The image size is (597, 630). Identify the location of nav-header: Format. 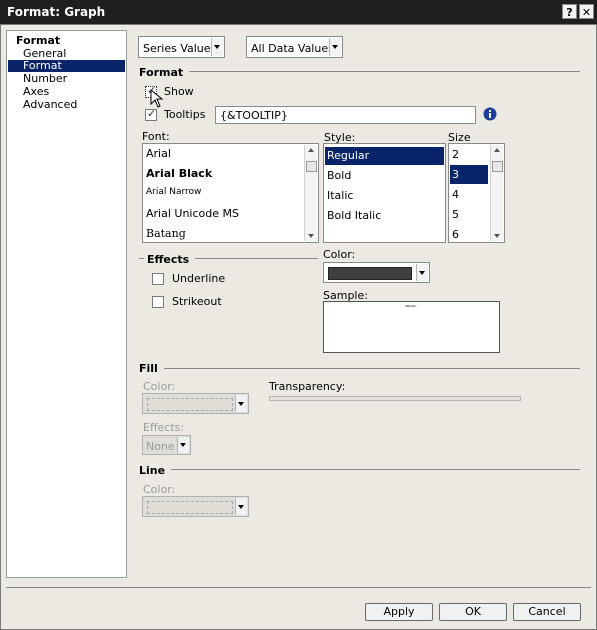
(38, 40).